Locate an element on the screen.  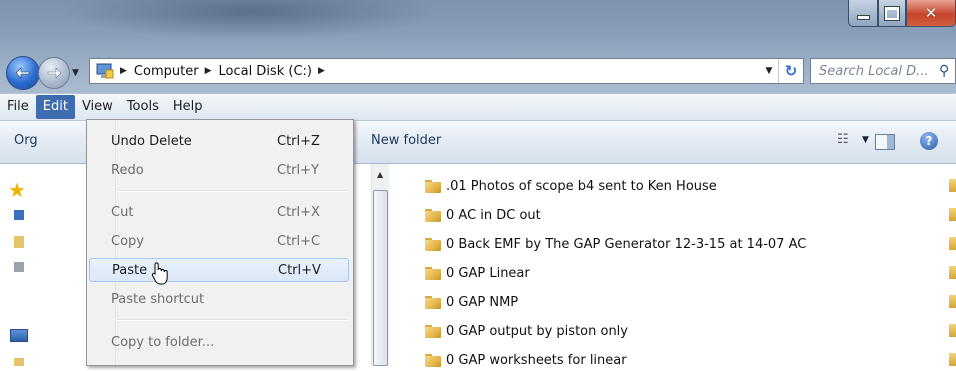
file-name: 0 AC in DC out is located at coordinates (493, 215).